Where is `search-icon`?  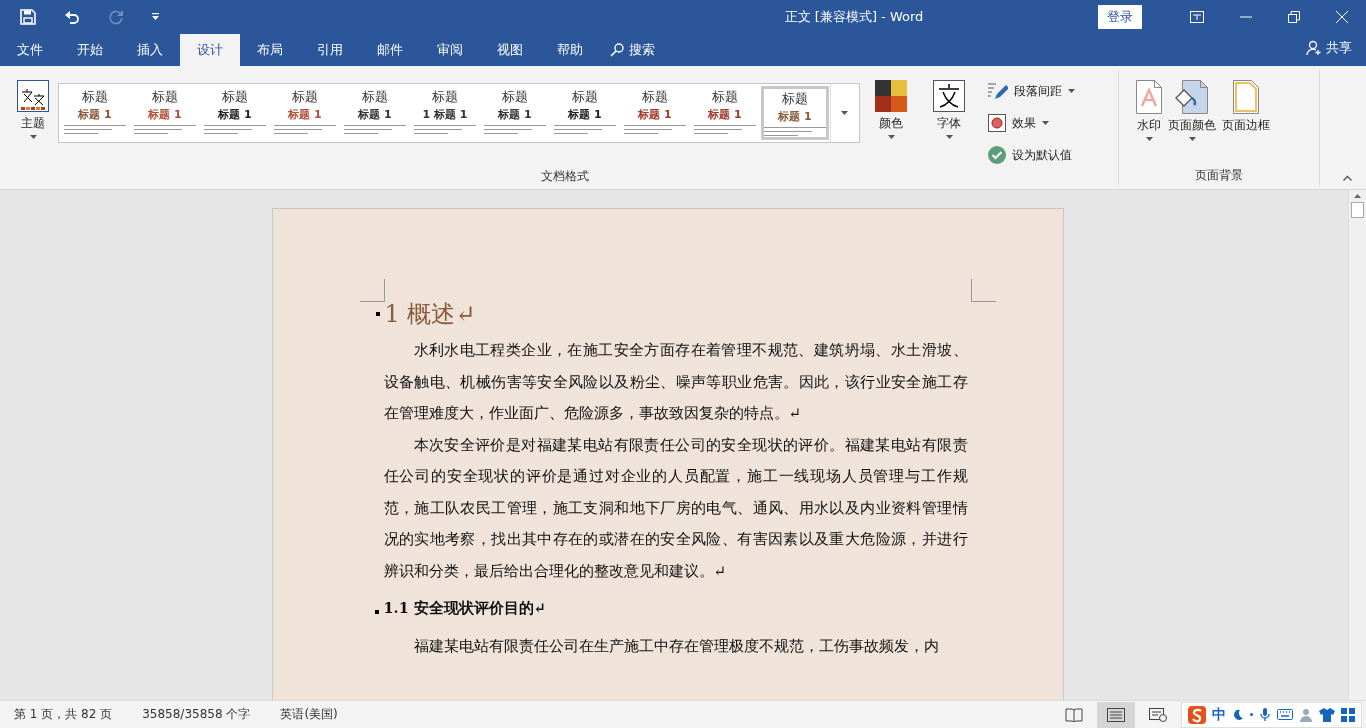 search-icon is located at coordinates (617, 50).